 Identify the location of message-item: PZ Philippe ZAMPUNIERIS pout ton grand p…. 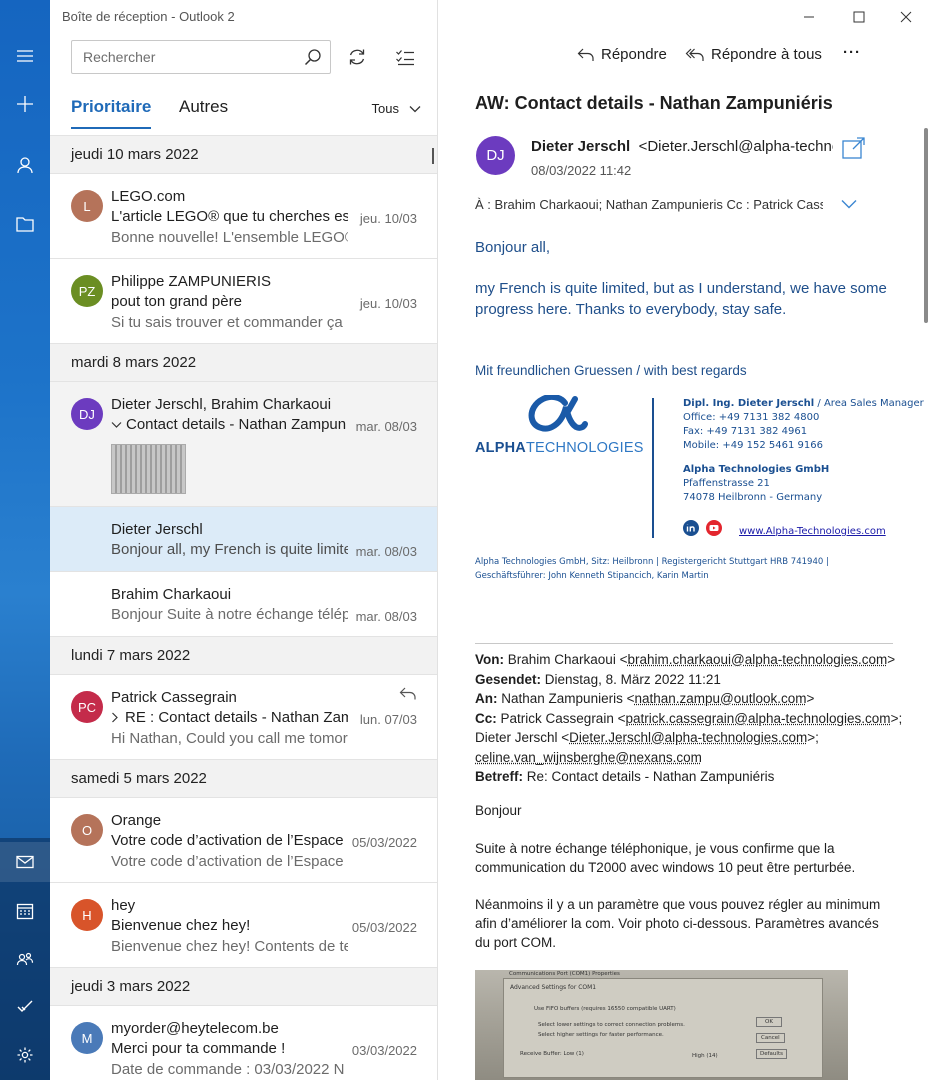
(243, 300).